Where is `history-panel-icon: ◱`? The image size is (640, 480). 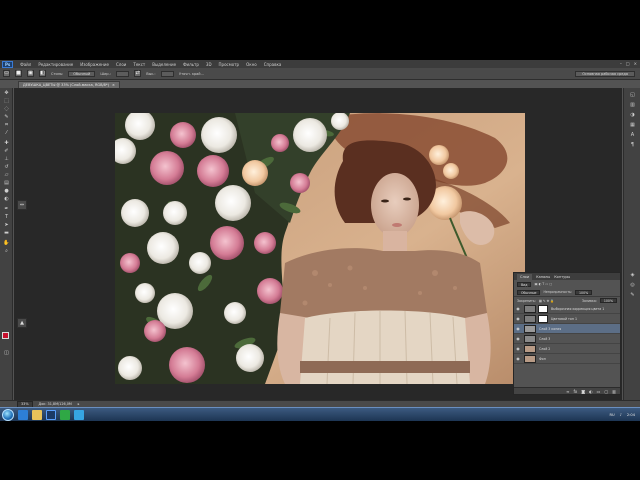 history-panel-icon: ◱ is located at coordinates (632, 95).